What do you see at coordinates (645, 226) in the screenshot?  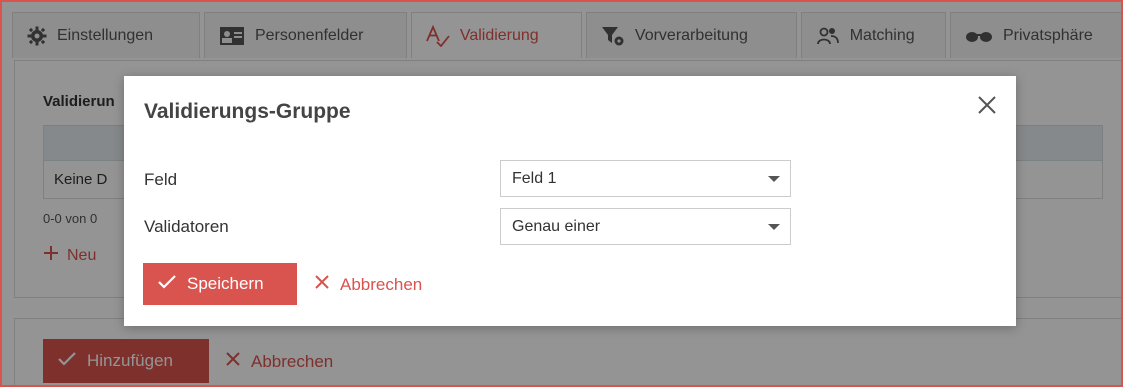 I see `validators-select: Genau einer` at bounding box center [645, 226].